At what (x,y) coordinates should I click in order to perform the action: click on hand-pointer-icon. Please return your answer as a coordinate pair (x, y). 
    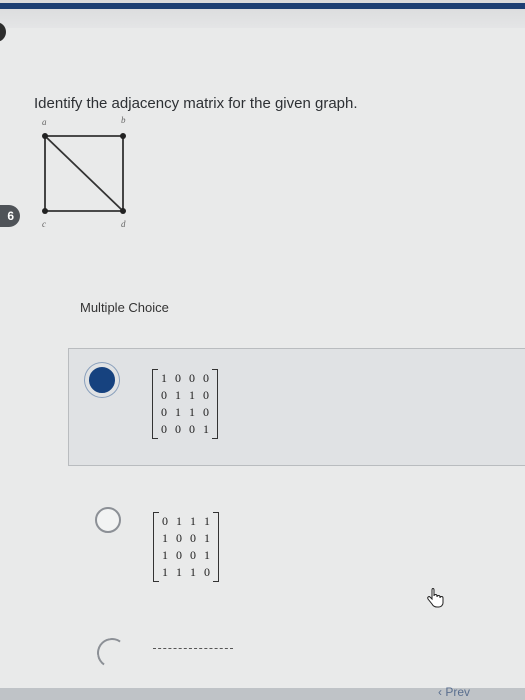
    Looking at the image, I should click on (435, 598).